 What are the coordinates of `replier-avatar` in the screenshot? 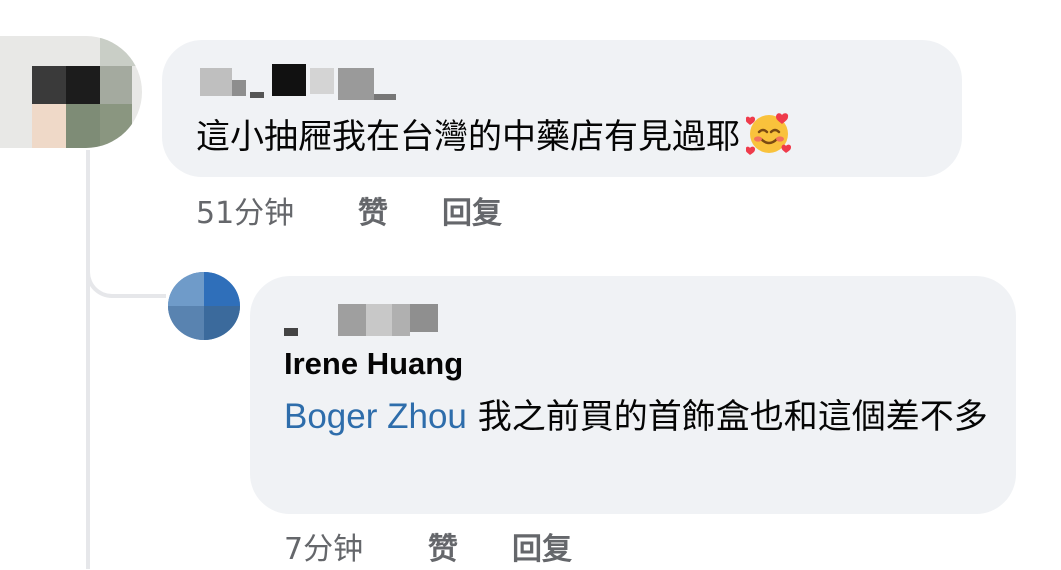 It's located at (204, 306).